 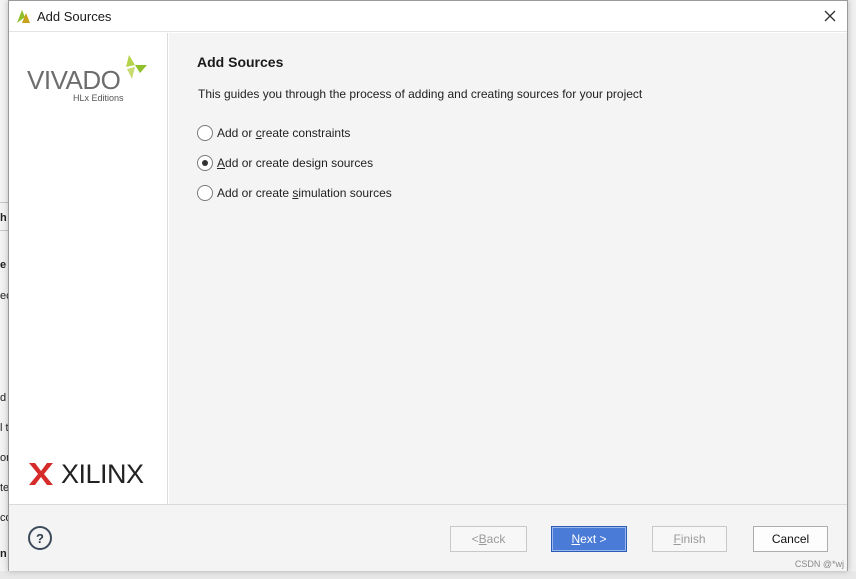 I want to click on option-simulation-sources: Add or create simulation sources, so click(x=294, y=193).